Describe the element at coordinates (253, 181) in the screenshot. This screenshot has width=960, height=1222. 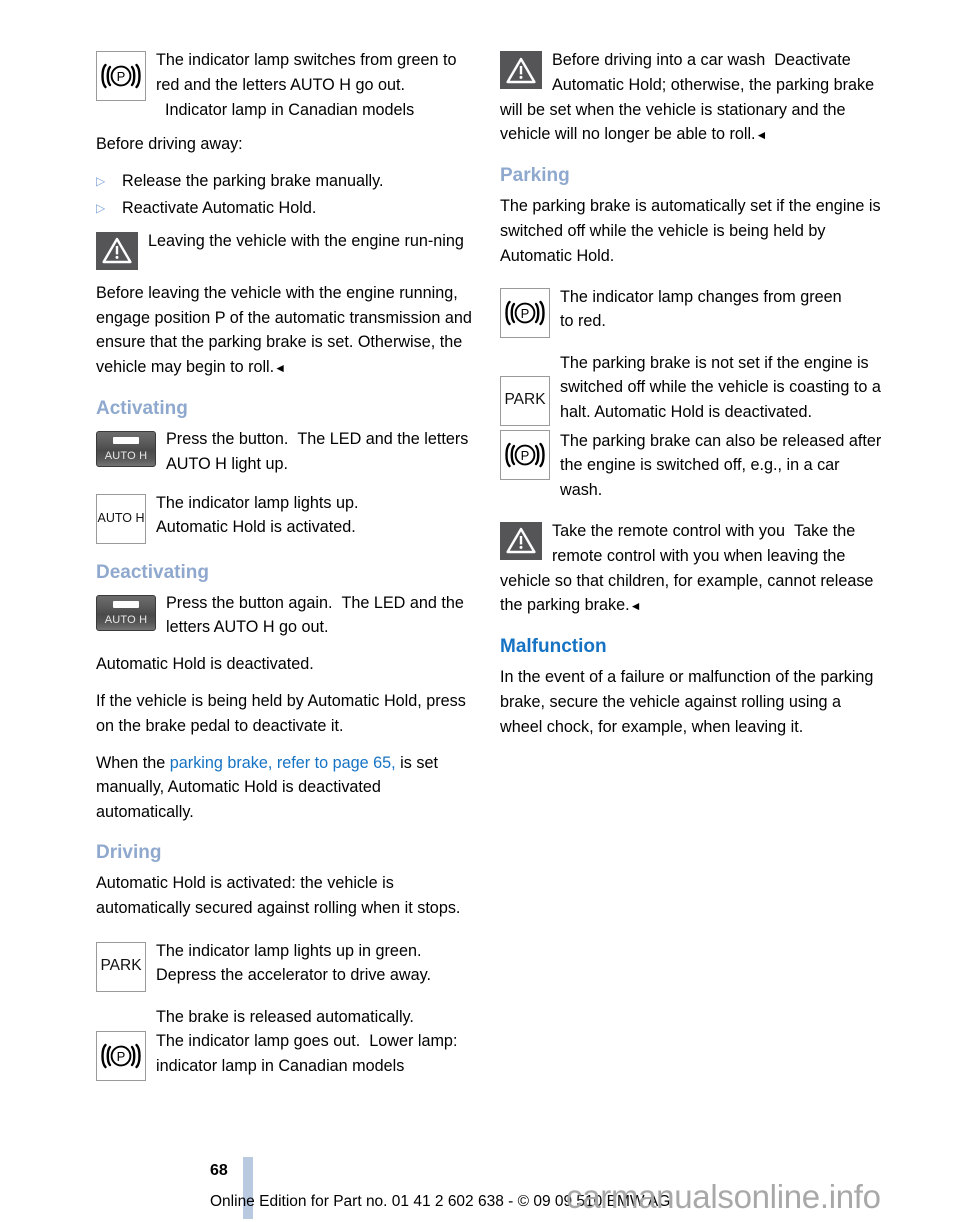
I see `list-item-label: Release the parking brake manually.` at that location.